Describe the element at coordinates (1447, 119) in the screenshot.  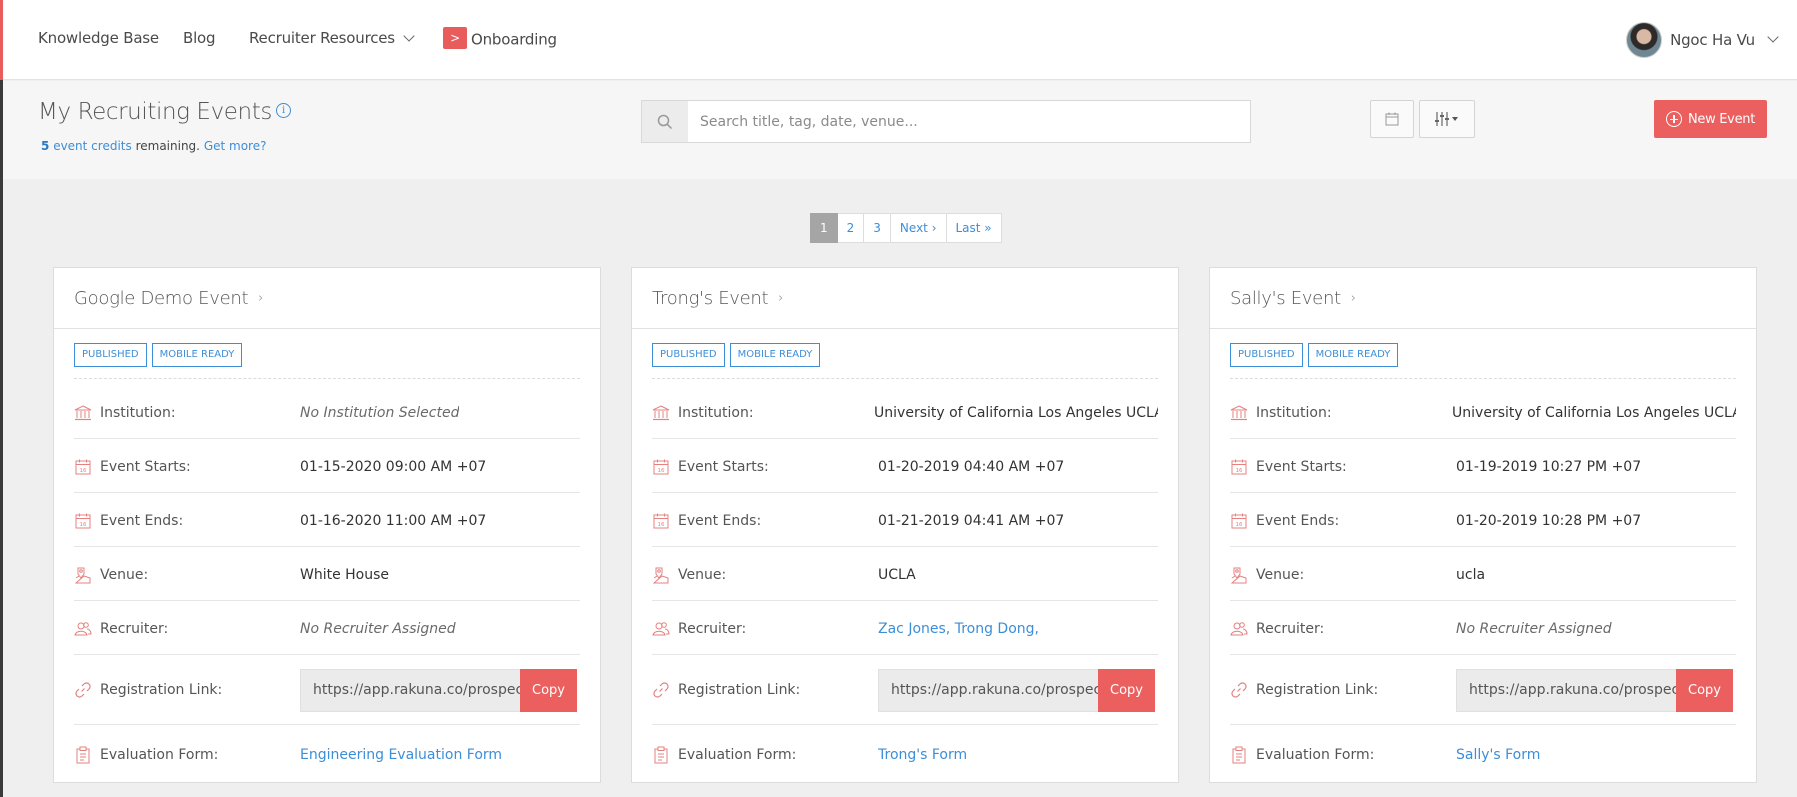
I see `filter-button` at that location.